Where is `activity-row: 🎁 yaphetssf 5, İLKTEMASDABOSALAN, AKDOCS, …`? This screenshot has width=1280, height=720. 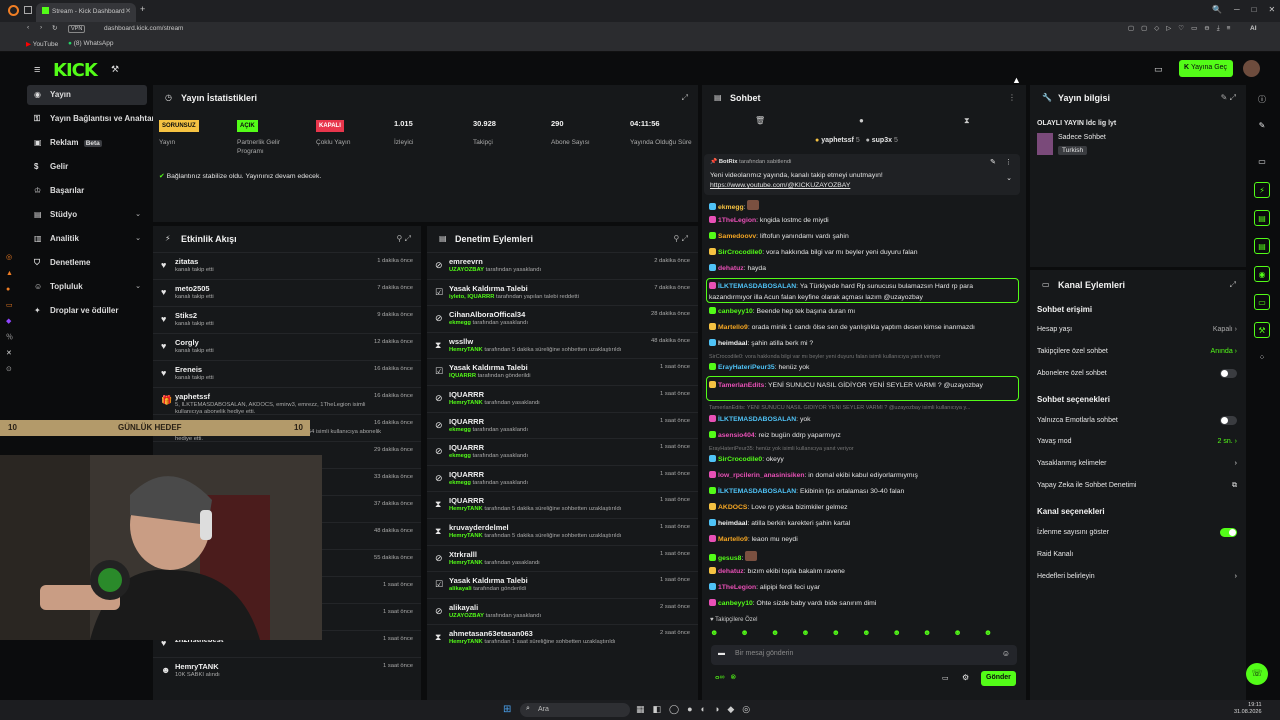 activity-row: 🎁 yaphetssf 5, İLKTEMASDABOSALAN, AKDOCS, … is located at coordinates (287, 401).